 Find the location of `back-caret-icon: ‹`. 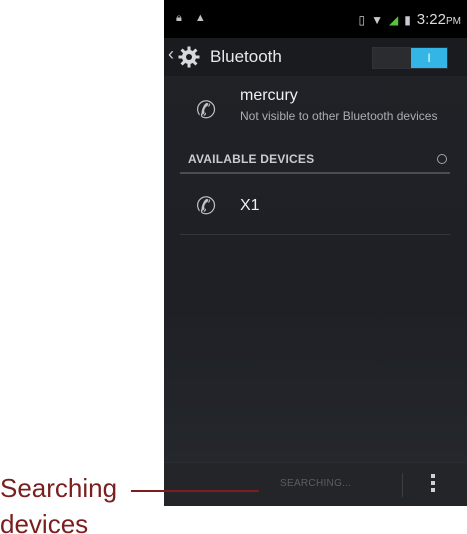

back-caret-icon: ‹ is located at coordinates (171, 54).